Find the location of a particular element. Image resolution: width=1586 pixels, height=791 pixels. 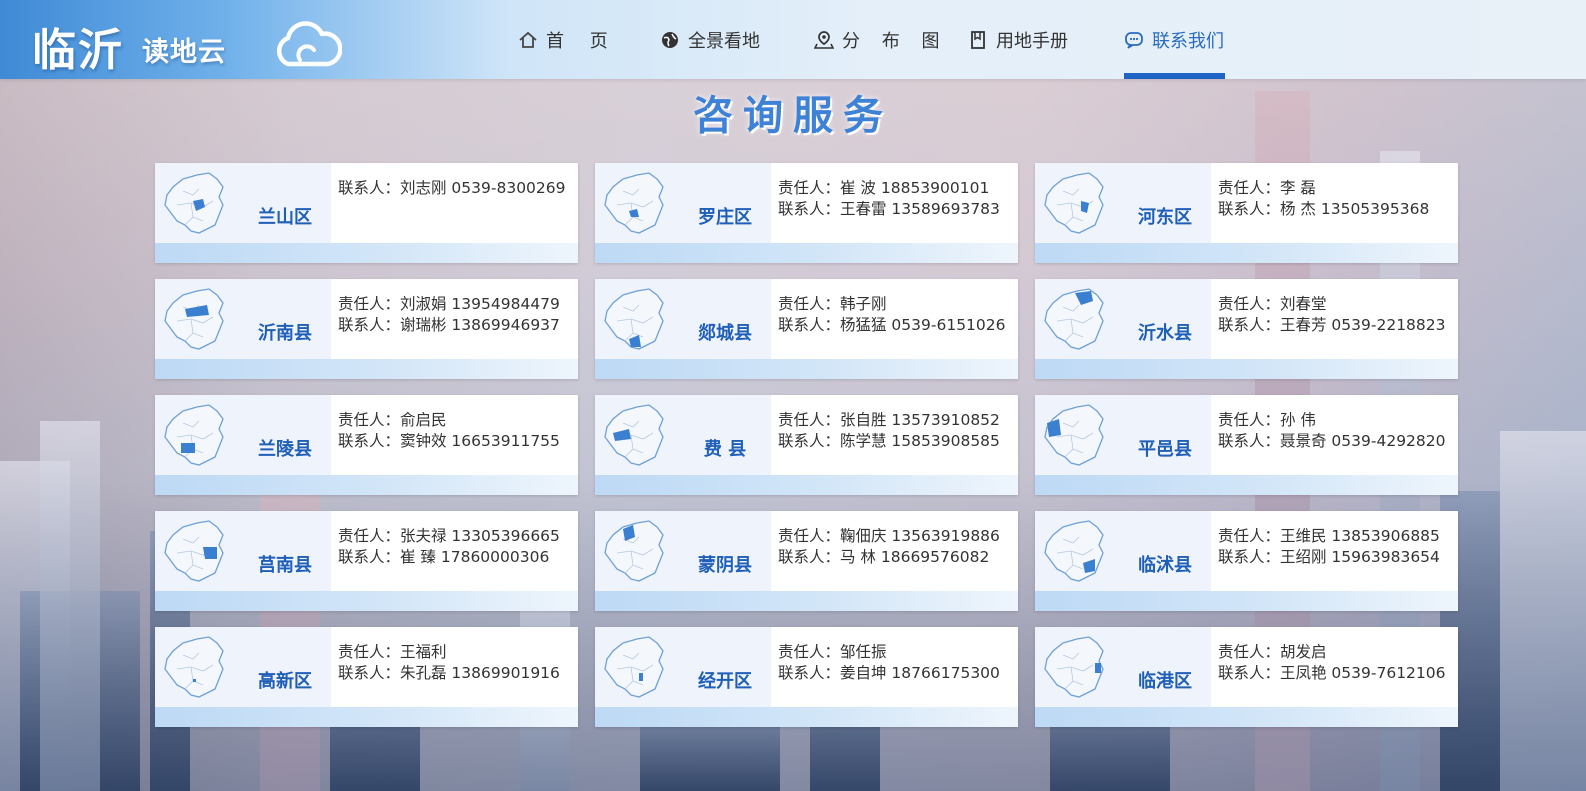

contact-info: 责任人：鞠佃庆 13563919886 联系人：马 林 18669576082 is located at coordinates (889, 547).